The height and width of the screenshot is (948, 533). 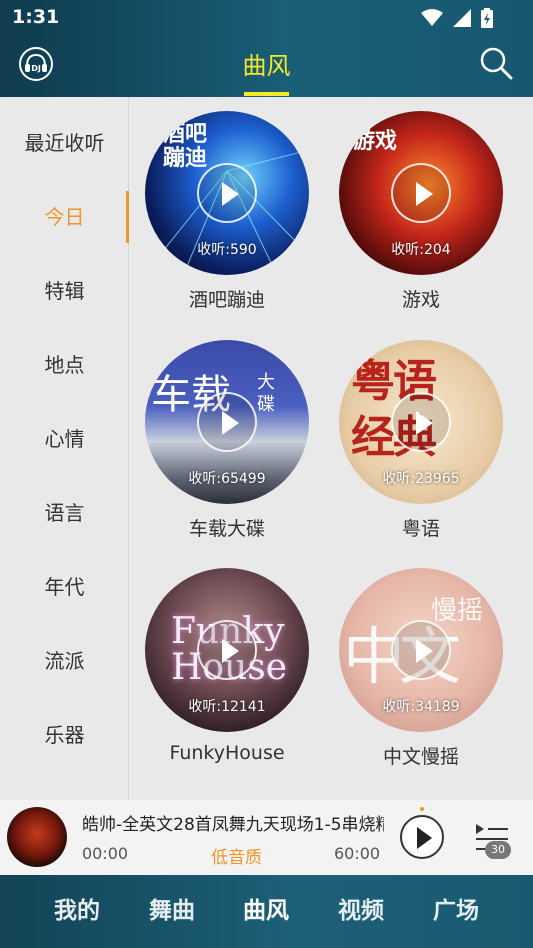 I want to click on nav-dance: 舞曲, so click(x=172, y=911).